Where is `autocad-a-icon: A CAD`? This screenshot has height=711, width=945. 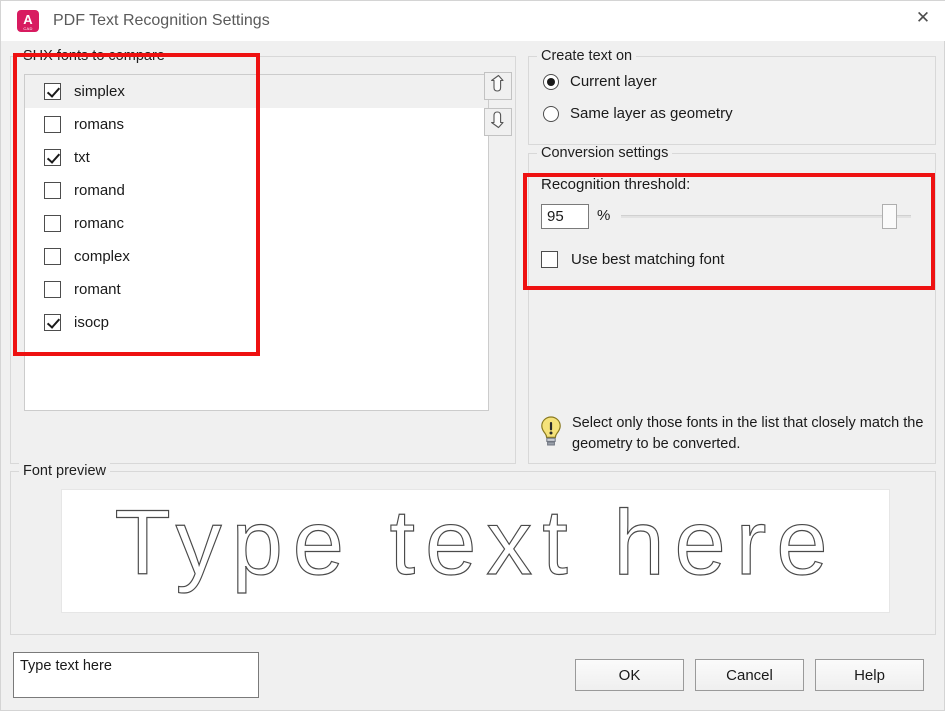 autocad-a-icon: A CAD is located at coordinates (28, 21).